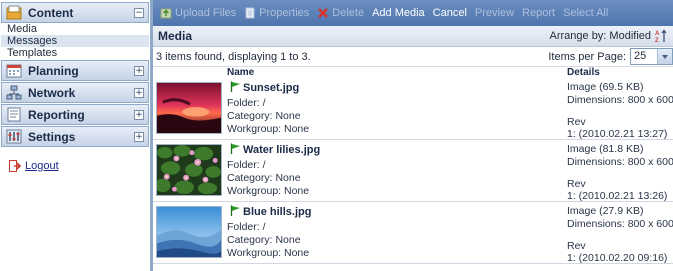 This screenshot has height=271, width=673. Describe the element at coordinates (240, 72) in the screenshot. I see `column-header-name: Name` at that location.